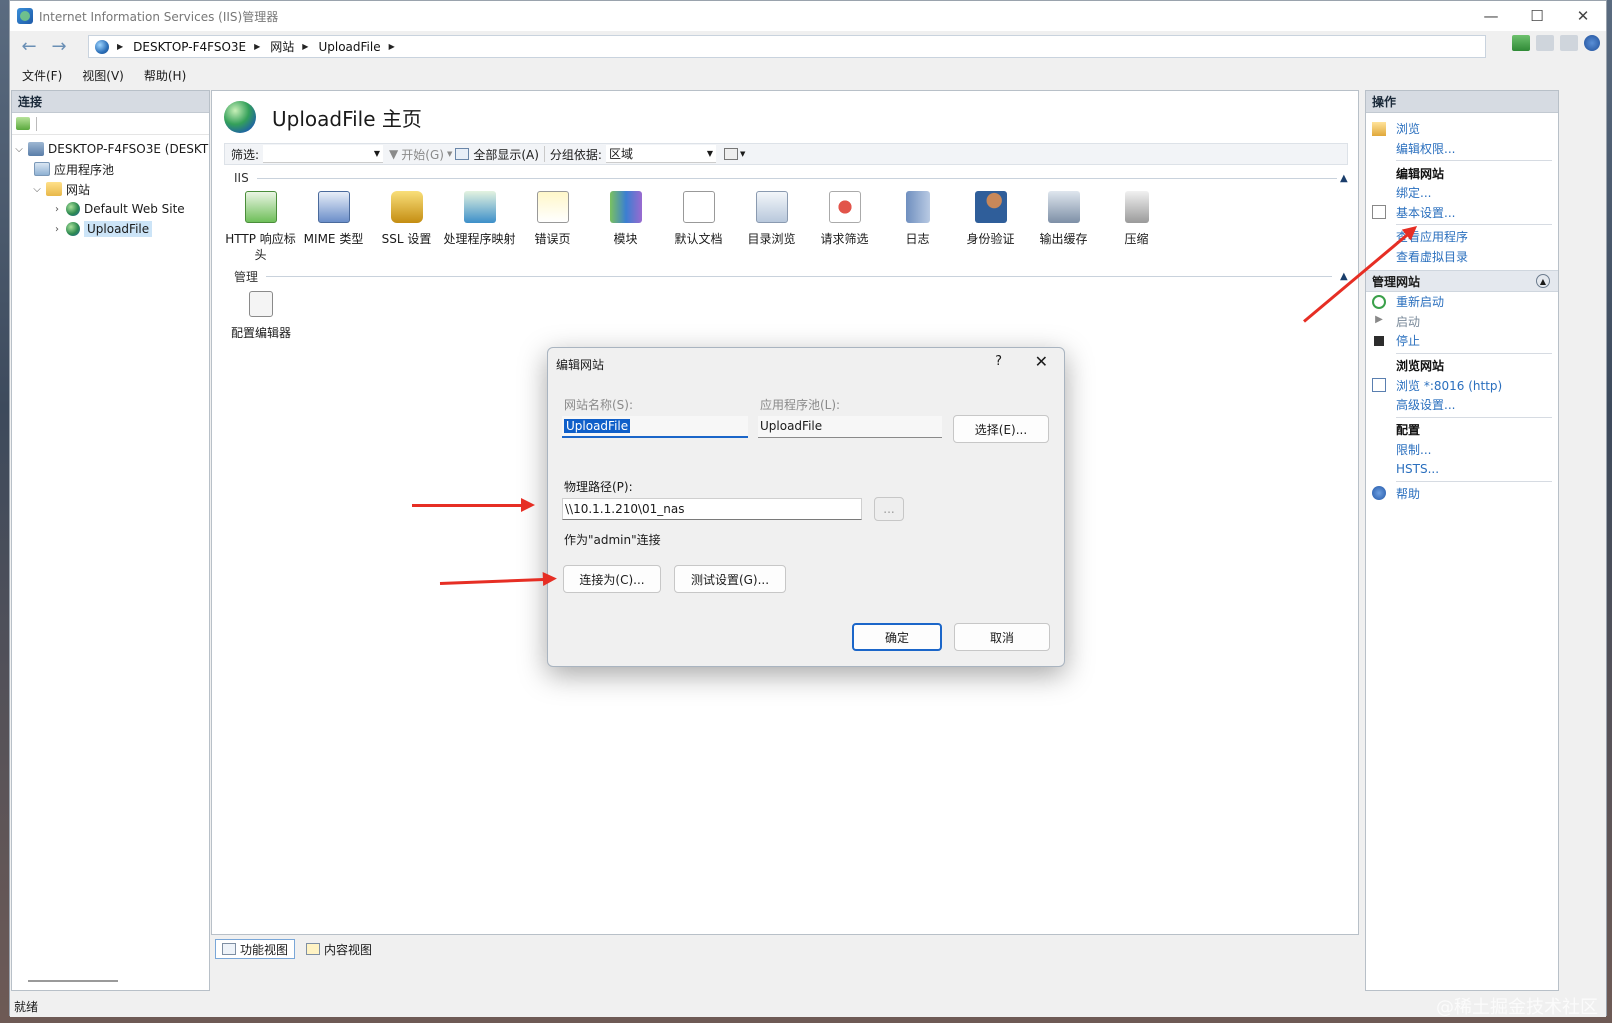  What do you see at coordinates (598, 487) in the screenshot?
I see `physical-path-label: 物理路径(P):` at bounding box center [598, 487].